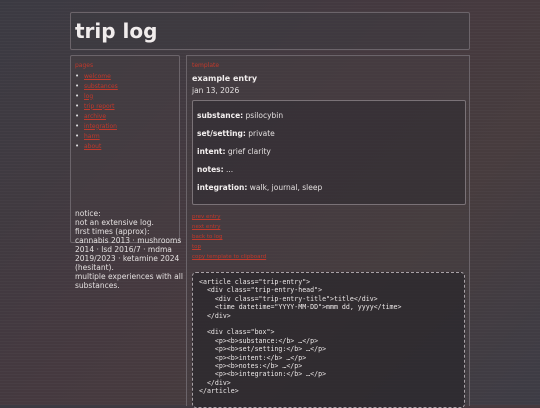 The image size is (540, 408). I want to click on nav-link-archive: archive, so click(95, 116).